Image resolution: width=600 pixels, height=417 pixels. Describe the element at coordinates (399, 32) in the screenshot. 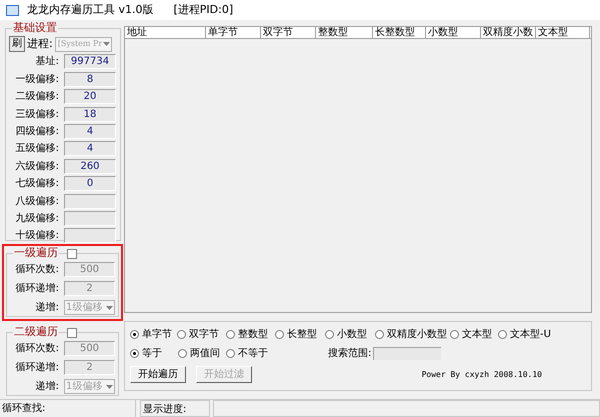

I see `column-header: 长整数型` at that location.